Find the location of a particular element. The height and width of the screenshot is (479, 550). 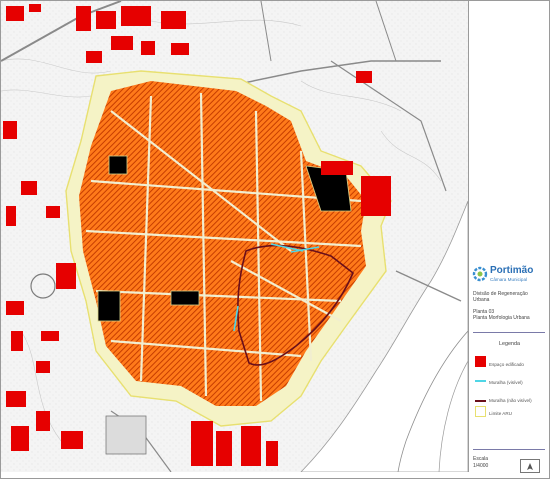

legend-aru-swatch is located at coordinates (480, 411).